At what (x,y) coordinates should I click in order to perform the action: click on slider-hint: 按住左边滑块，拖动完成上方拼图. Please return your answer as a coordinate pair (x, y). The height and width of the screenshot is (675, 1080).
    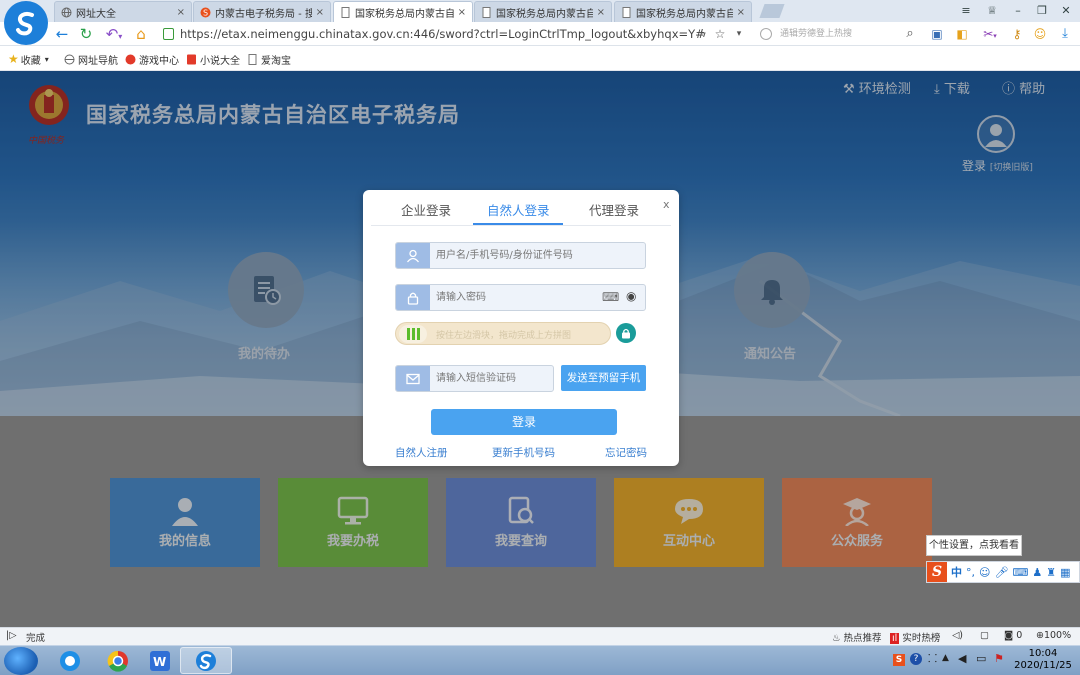
    Looking at the image, I should click on (504, 336).